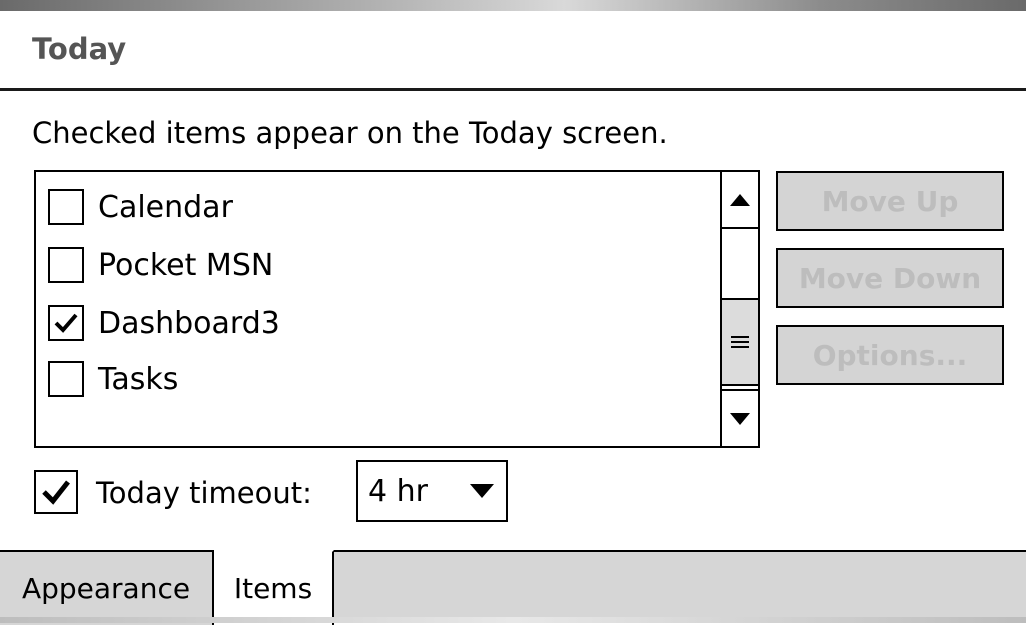 This screenshot has height=625, width=1026. What do you see at coordinates (513, 587) in the screenshot?
I see `tab-strip: Appearance Items` at bounding box center [513, 587].